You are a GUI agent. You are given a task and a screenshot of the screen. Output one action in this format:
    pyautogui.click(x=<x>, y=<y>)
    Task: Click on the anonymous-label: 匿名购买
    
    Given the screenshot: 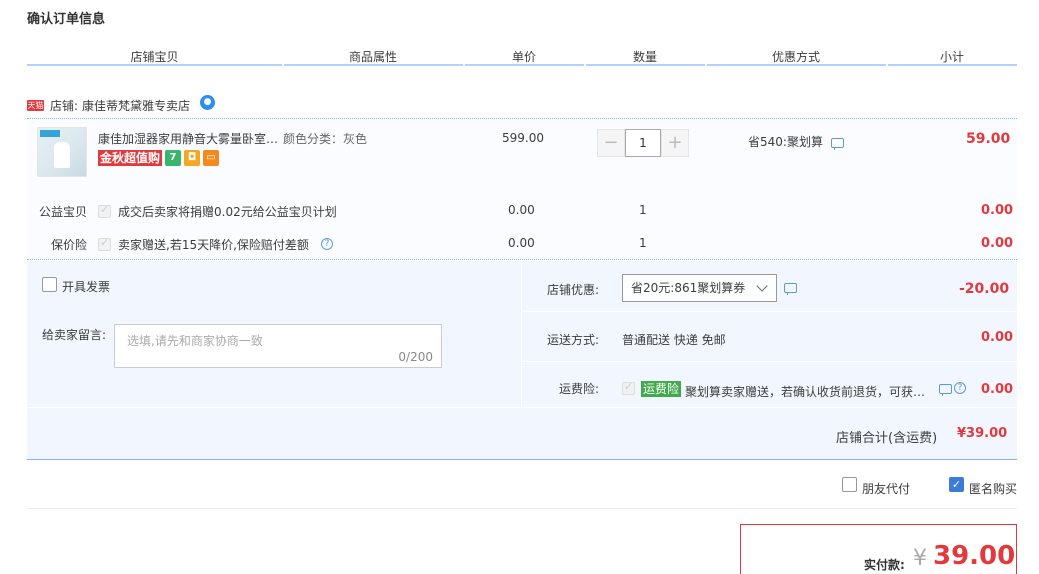 What is the action you would take?
    pyautogui.click(x=993, y=489)
    